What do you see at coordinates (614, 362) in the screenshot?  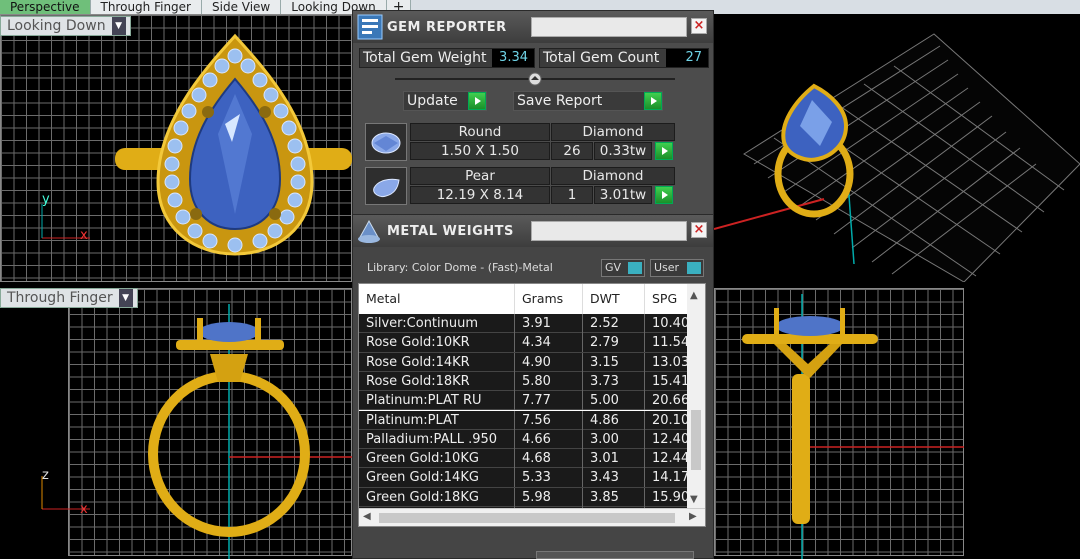 I see `dwt-cell: 3.15` at bounding box center [614, 362].